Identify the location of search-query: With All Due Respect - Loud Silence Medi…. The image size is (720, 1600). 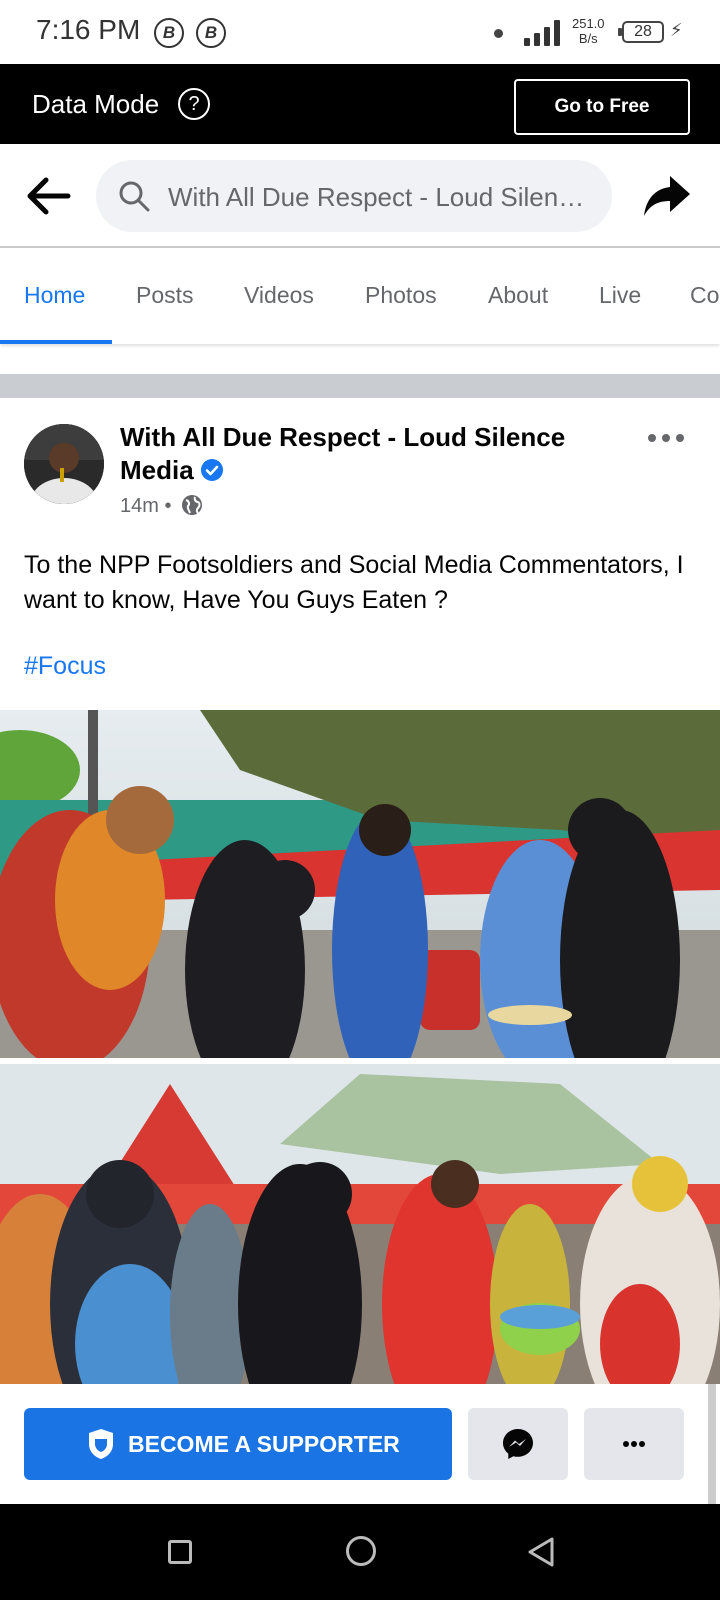
(378, 197).